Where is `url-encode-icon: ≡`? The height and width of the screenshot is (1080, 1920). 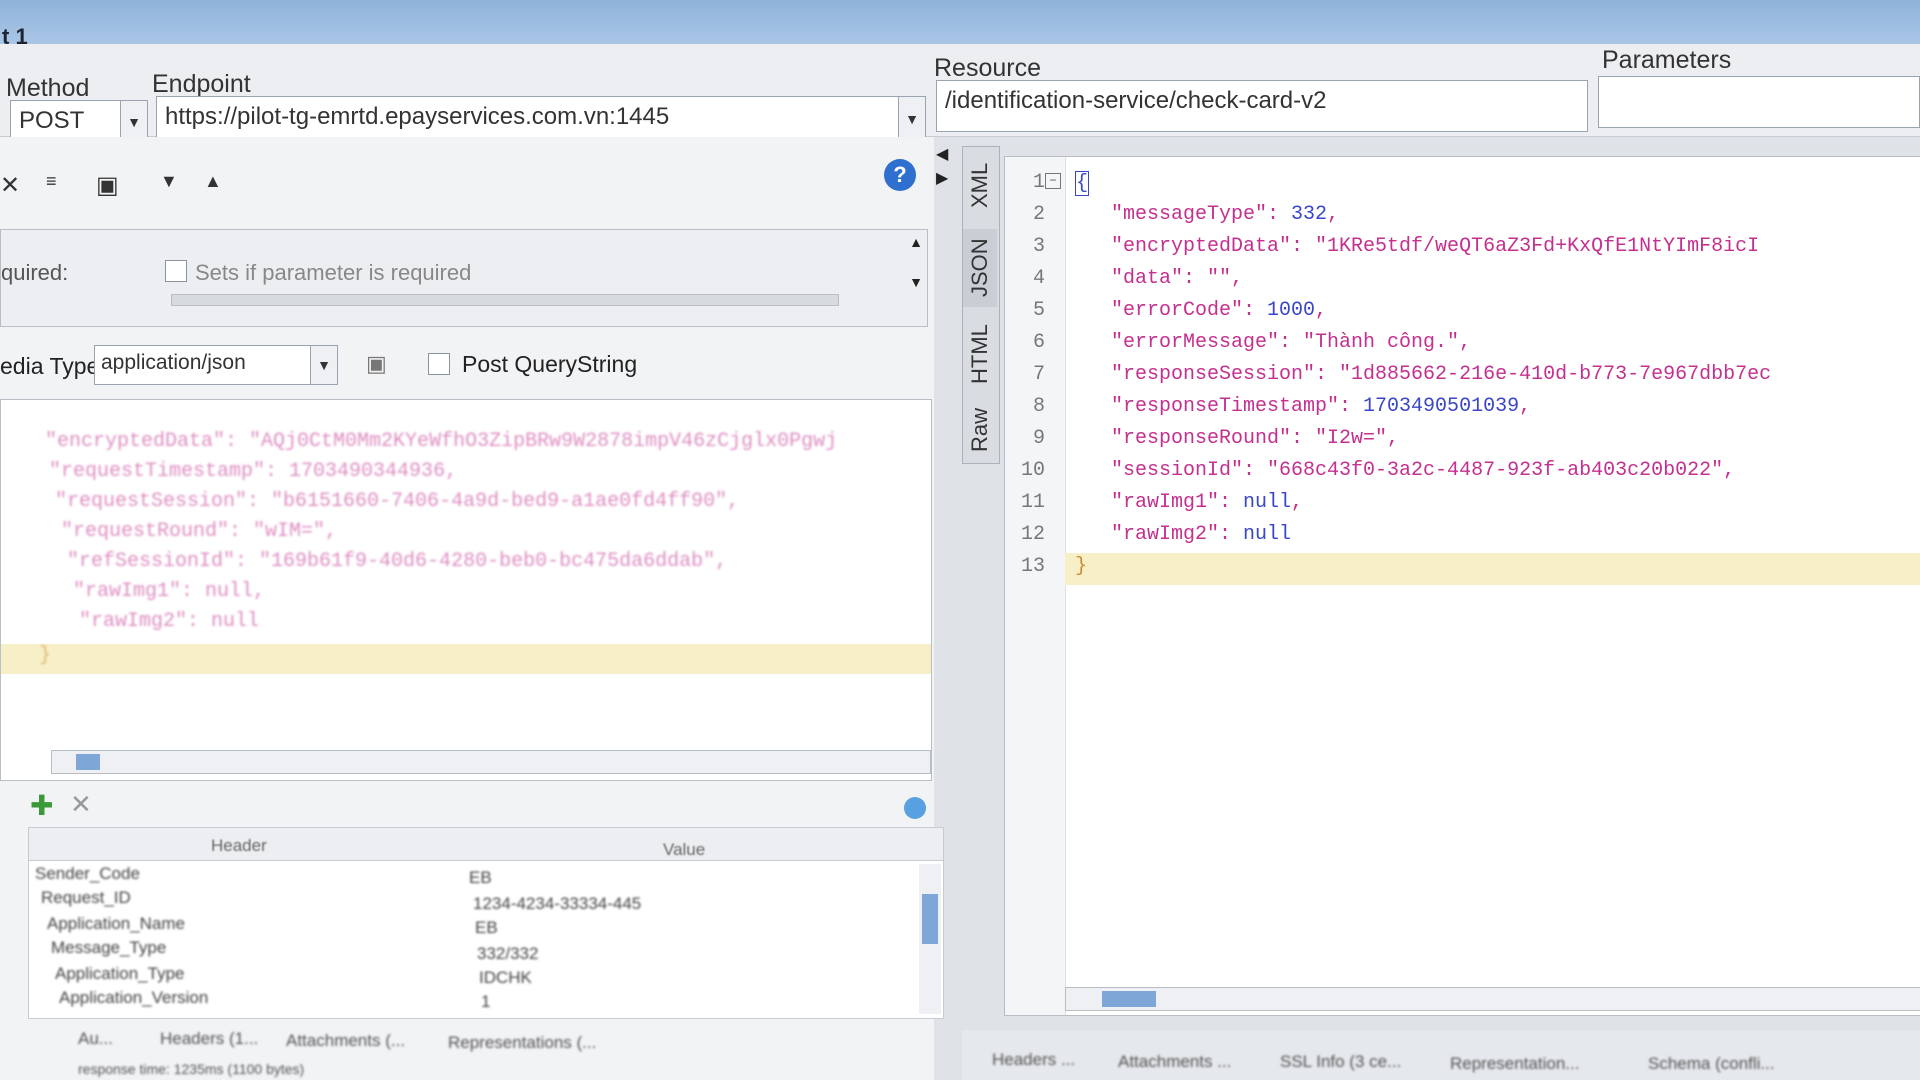
url-encode-icon: ≡ is located at coordinates (51, 181).